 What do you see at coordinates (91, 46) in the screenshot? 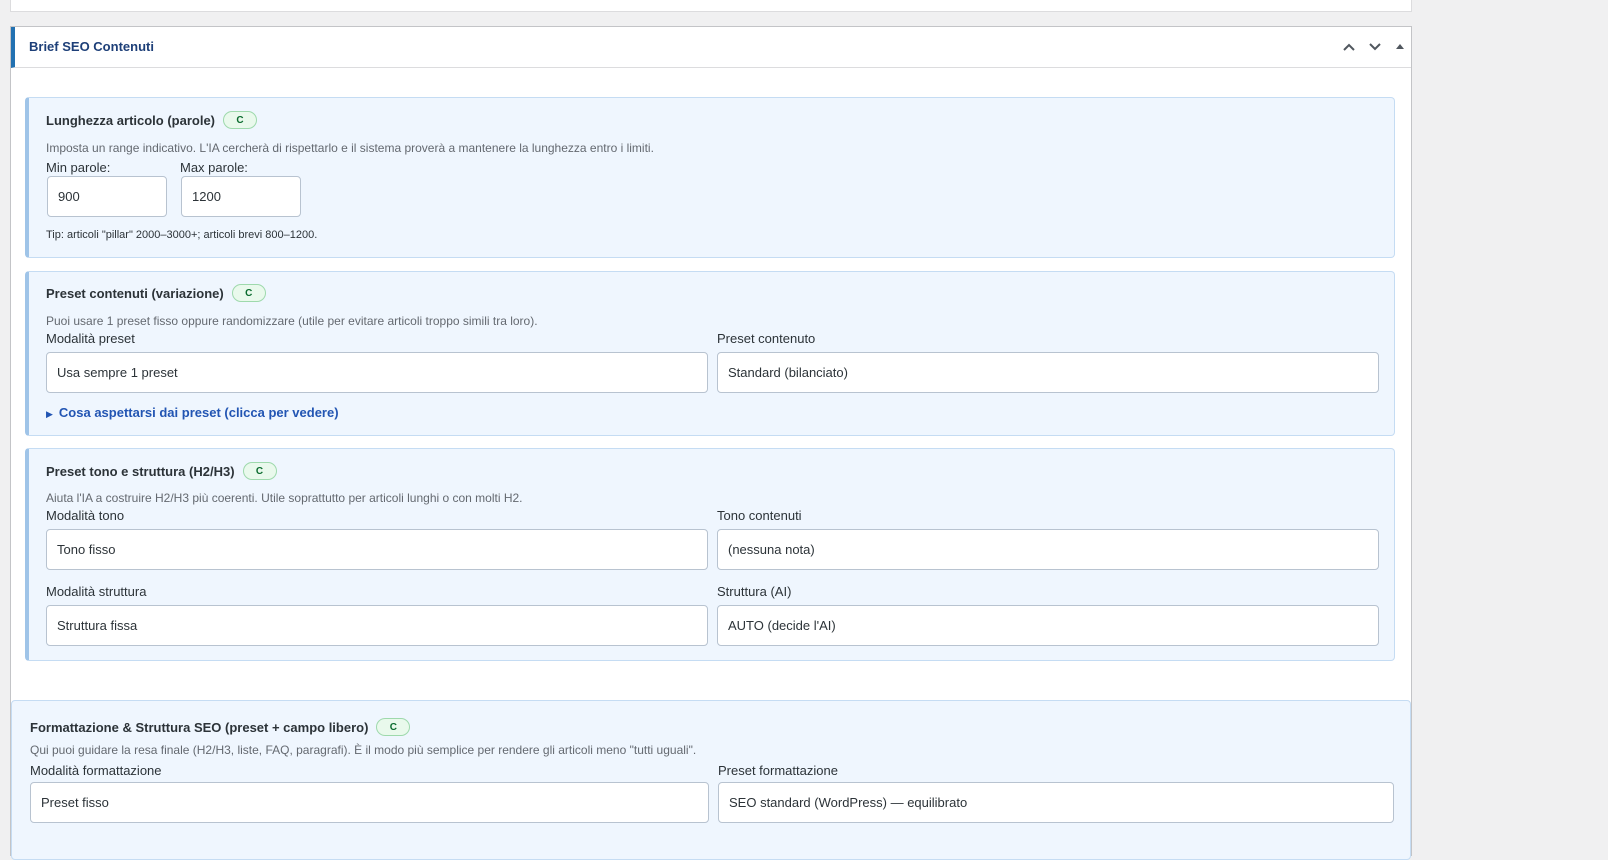
I see `metabox-title: Brief SEO Contenuti` at bounding box center [91, 46].